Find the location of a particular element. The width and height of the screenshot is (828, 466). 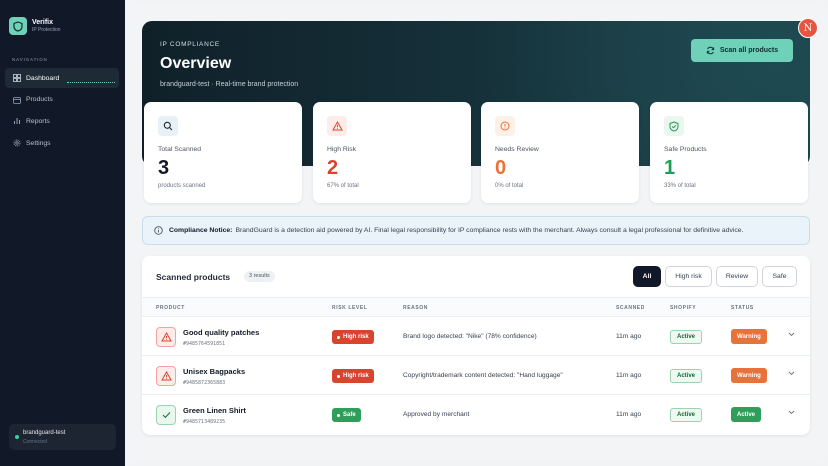

results-count-badge: 3 results is located at coordinates (259, 276).